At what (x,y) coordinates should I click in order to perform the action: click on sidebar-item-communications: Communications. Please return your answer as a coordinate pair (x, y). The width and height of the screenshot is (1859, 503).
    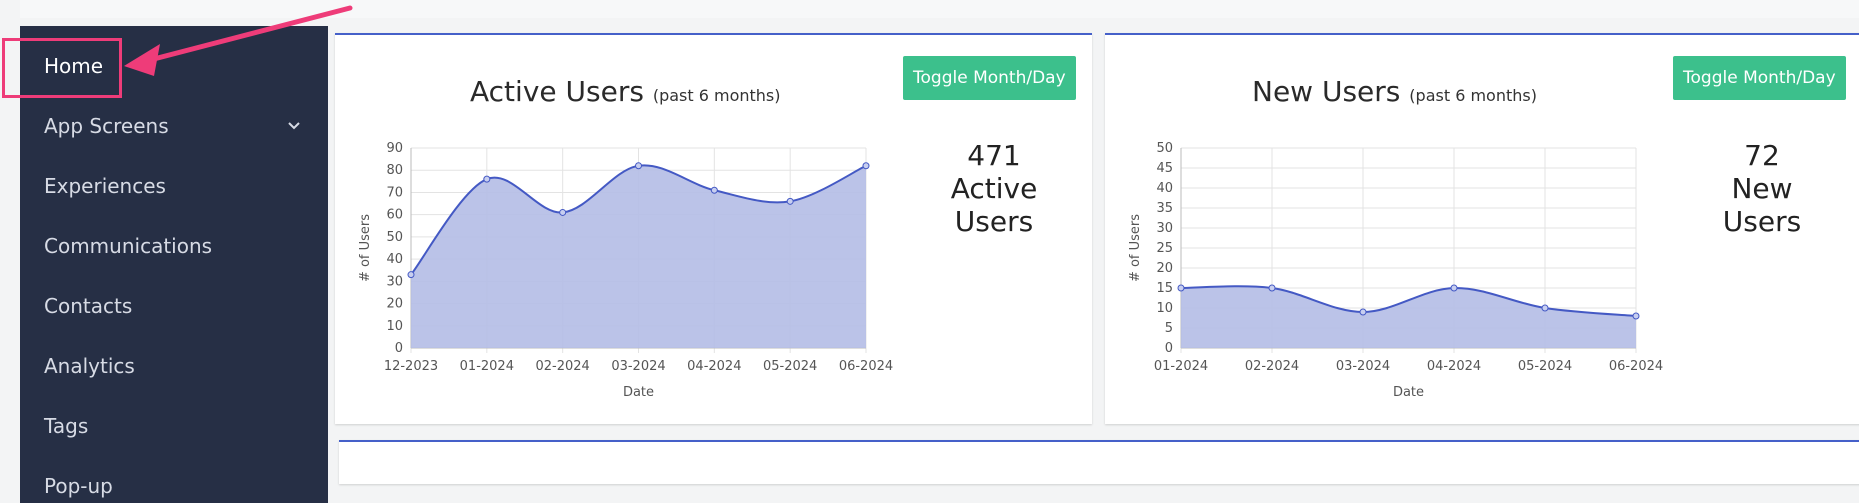
    Looking at the image, I should click on (174, 246).